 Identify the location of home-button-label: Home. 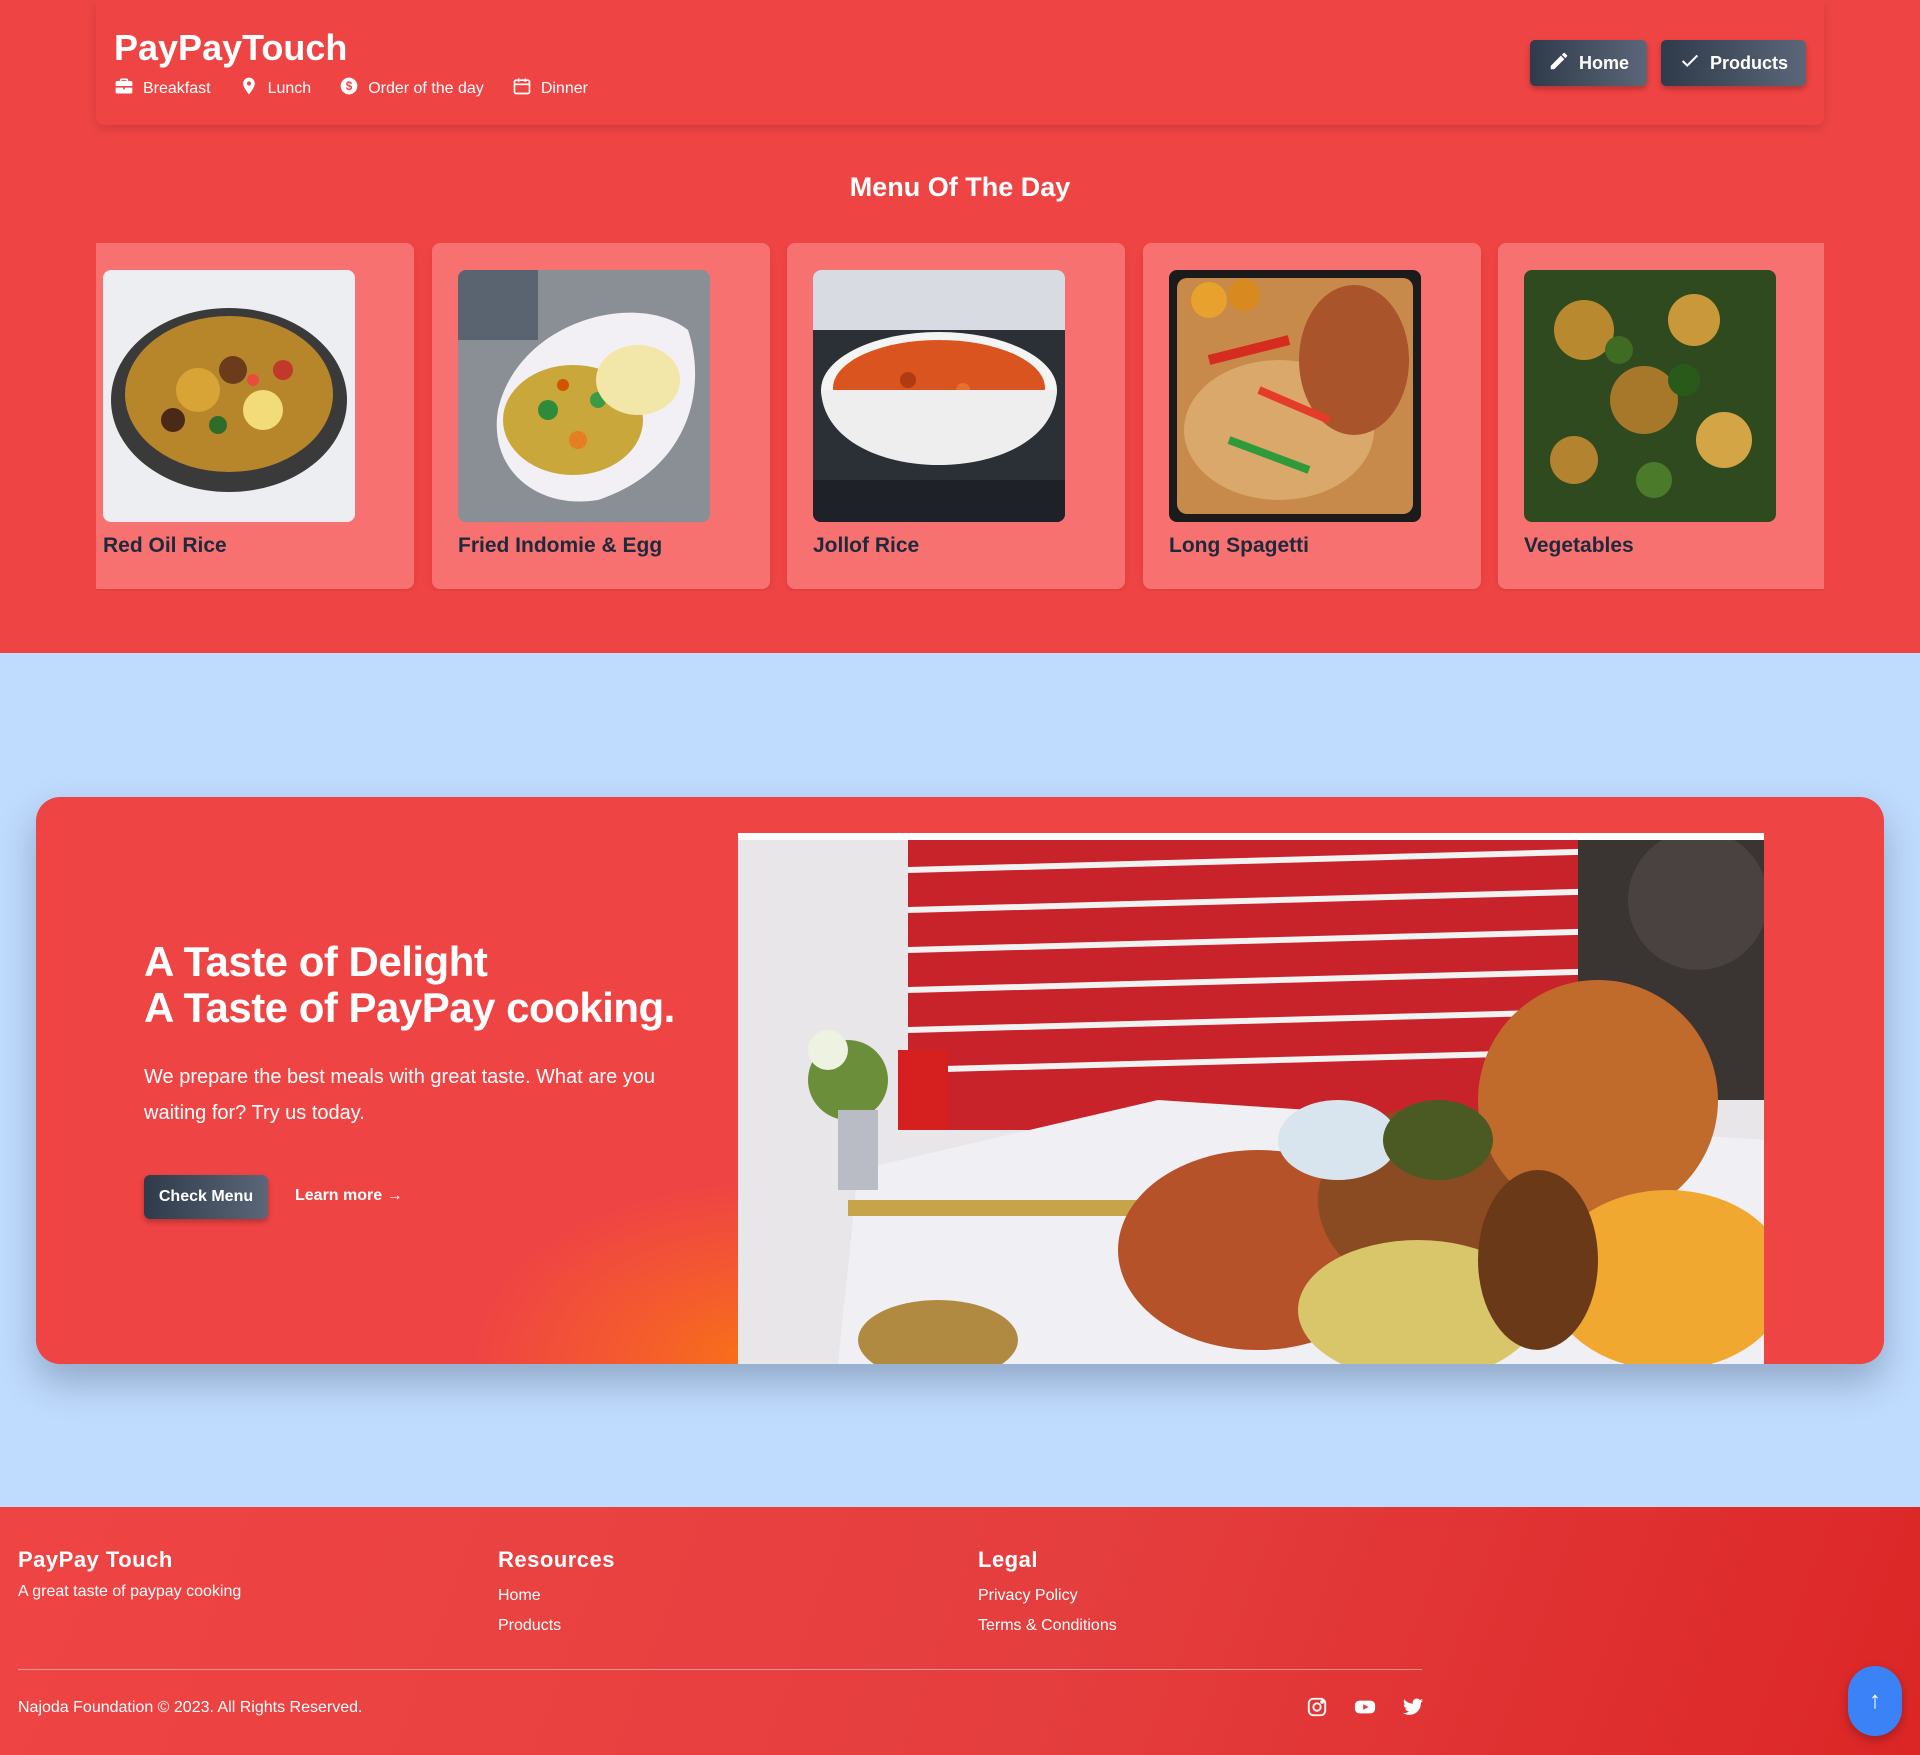
(1603, 62).